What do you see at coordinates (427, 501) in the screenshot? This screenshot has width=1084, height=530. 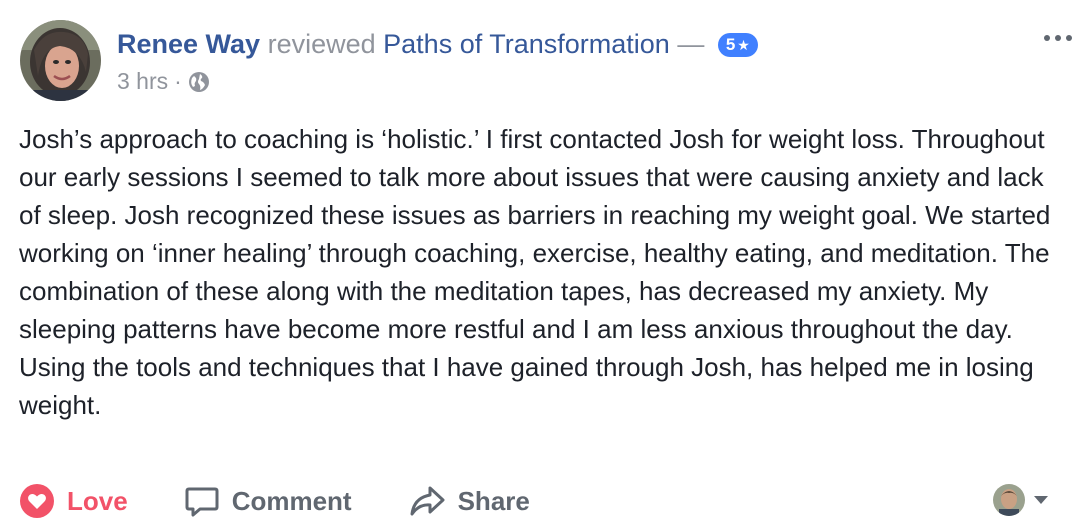 I see `share-icon` at bounding box center [427, 501].